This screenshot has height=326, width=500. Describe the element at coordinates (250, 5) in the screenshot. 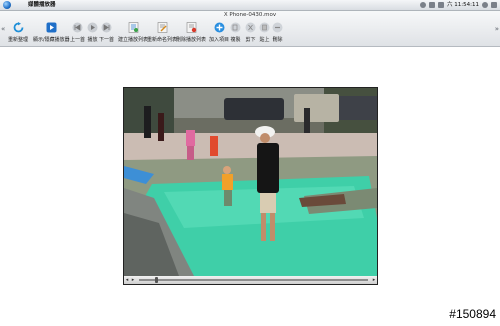

I see `menu-bar: 媒體播放器 六 11:54:11` at that location.